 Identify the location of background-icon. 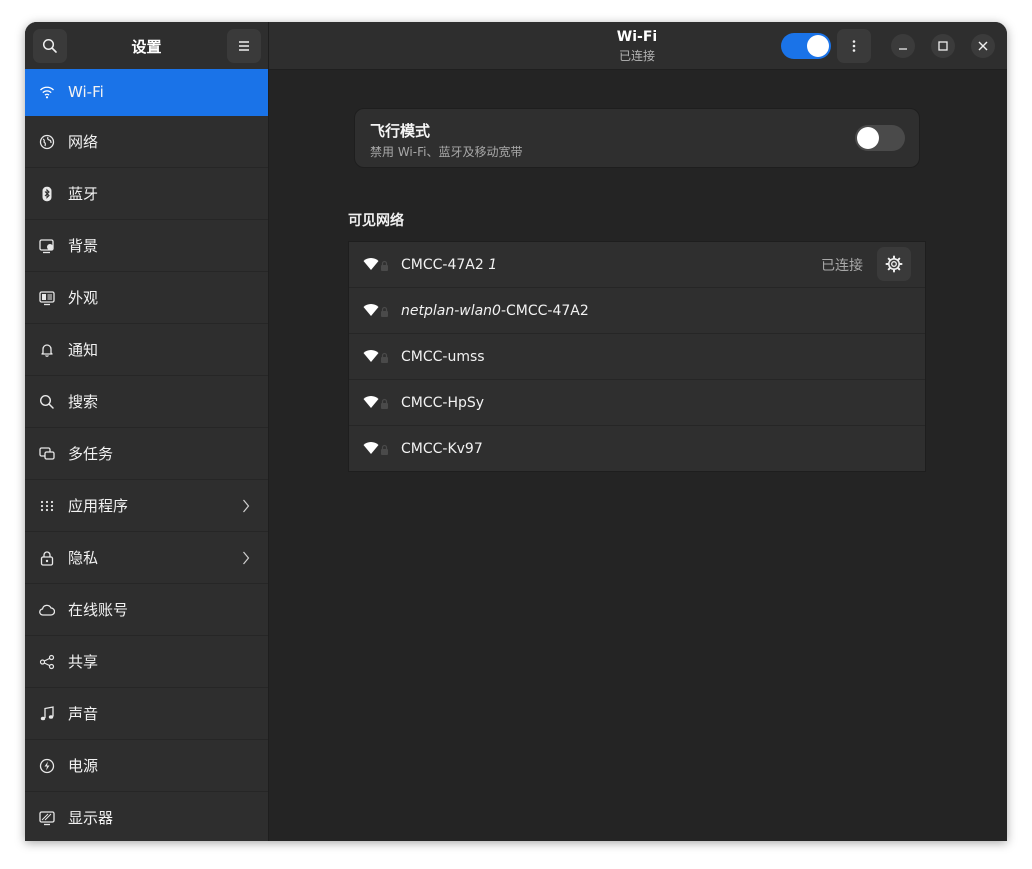
(47, 246).